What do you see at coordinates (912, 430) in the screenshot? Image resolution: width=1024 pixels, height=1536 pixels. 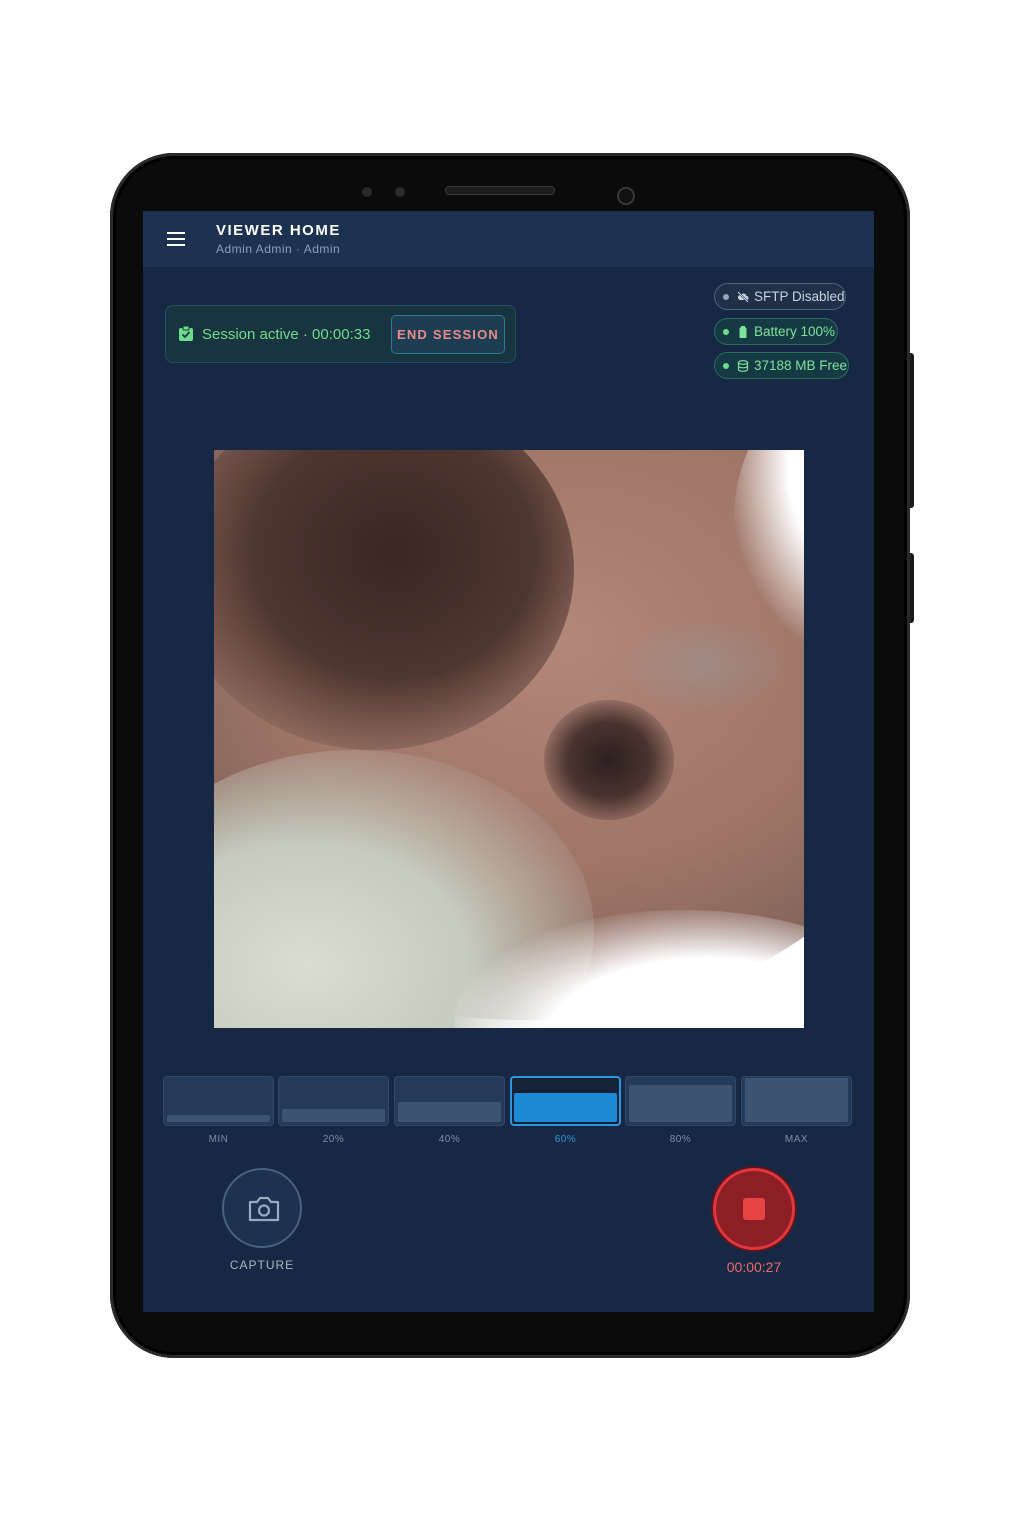 I see `volume-button` at bounding box center [912, 430].